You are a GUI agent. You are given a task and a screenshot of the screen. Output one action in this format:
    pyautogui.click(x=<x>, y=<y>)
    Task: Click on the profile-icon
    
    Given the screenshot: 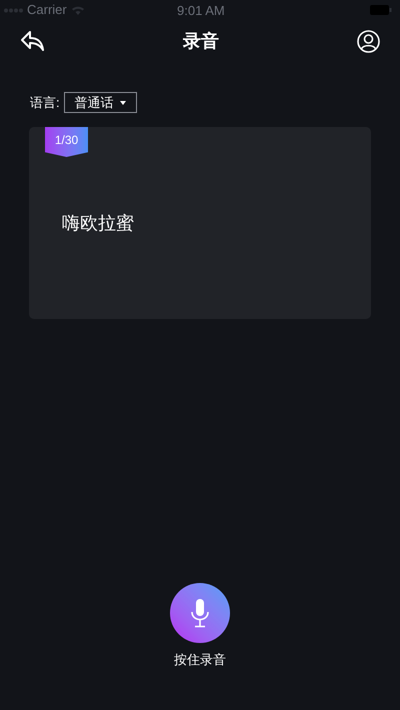 What is the action you would take?
    pyautogui.click(x=368, y=41)
    